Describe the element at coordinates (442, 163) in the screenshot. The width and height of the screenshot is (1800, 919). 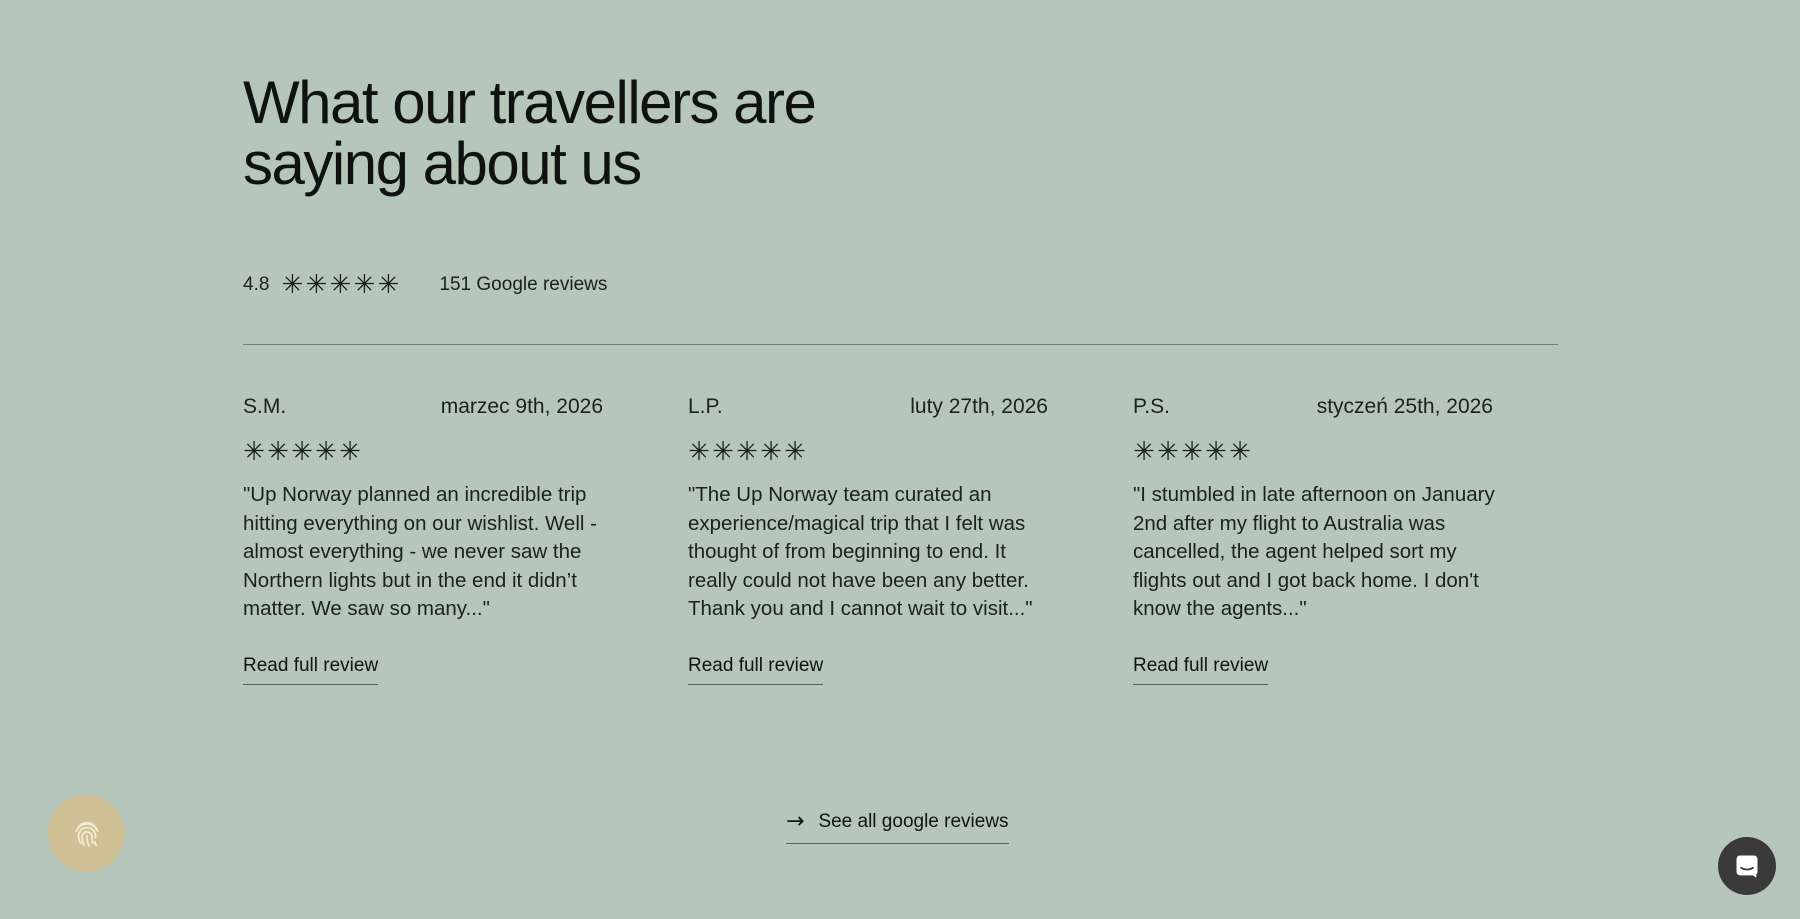
I see `heading-line-2: saying about us` at that location.